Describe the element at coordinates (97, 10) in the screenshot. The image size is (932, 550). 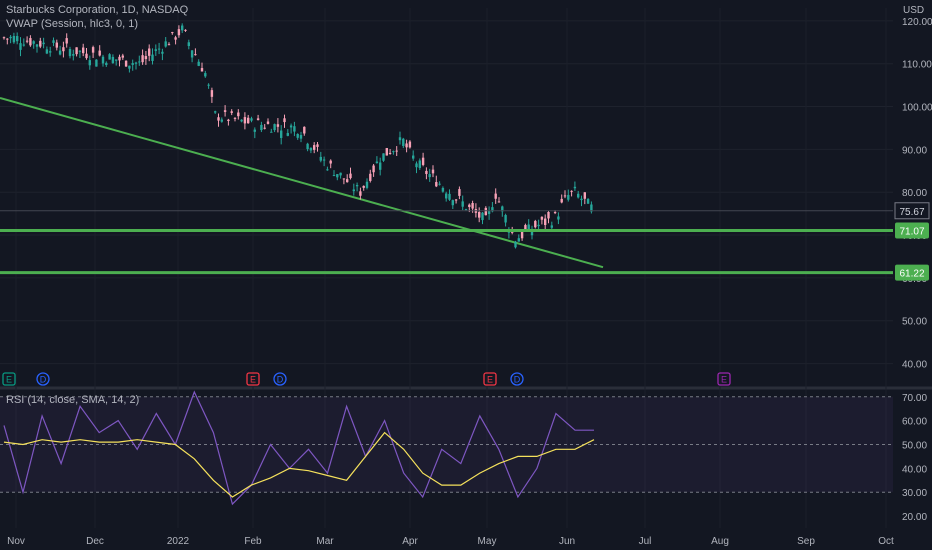
I see `chart-title: Starbucks Corporation, 1D, NASDAQ` at that location.